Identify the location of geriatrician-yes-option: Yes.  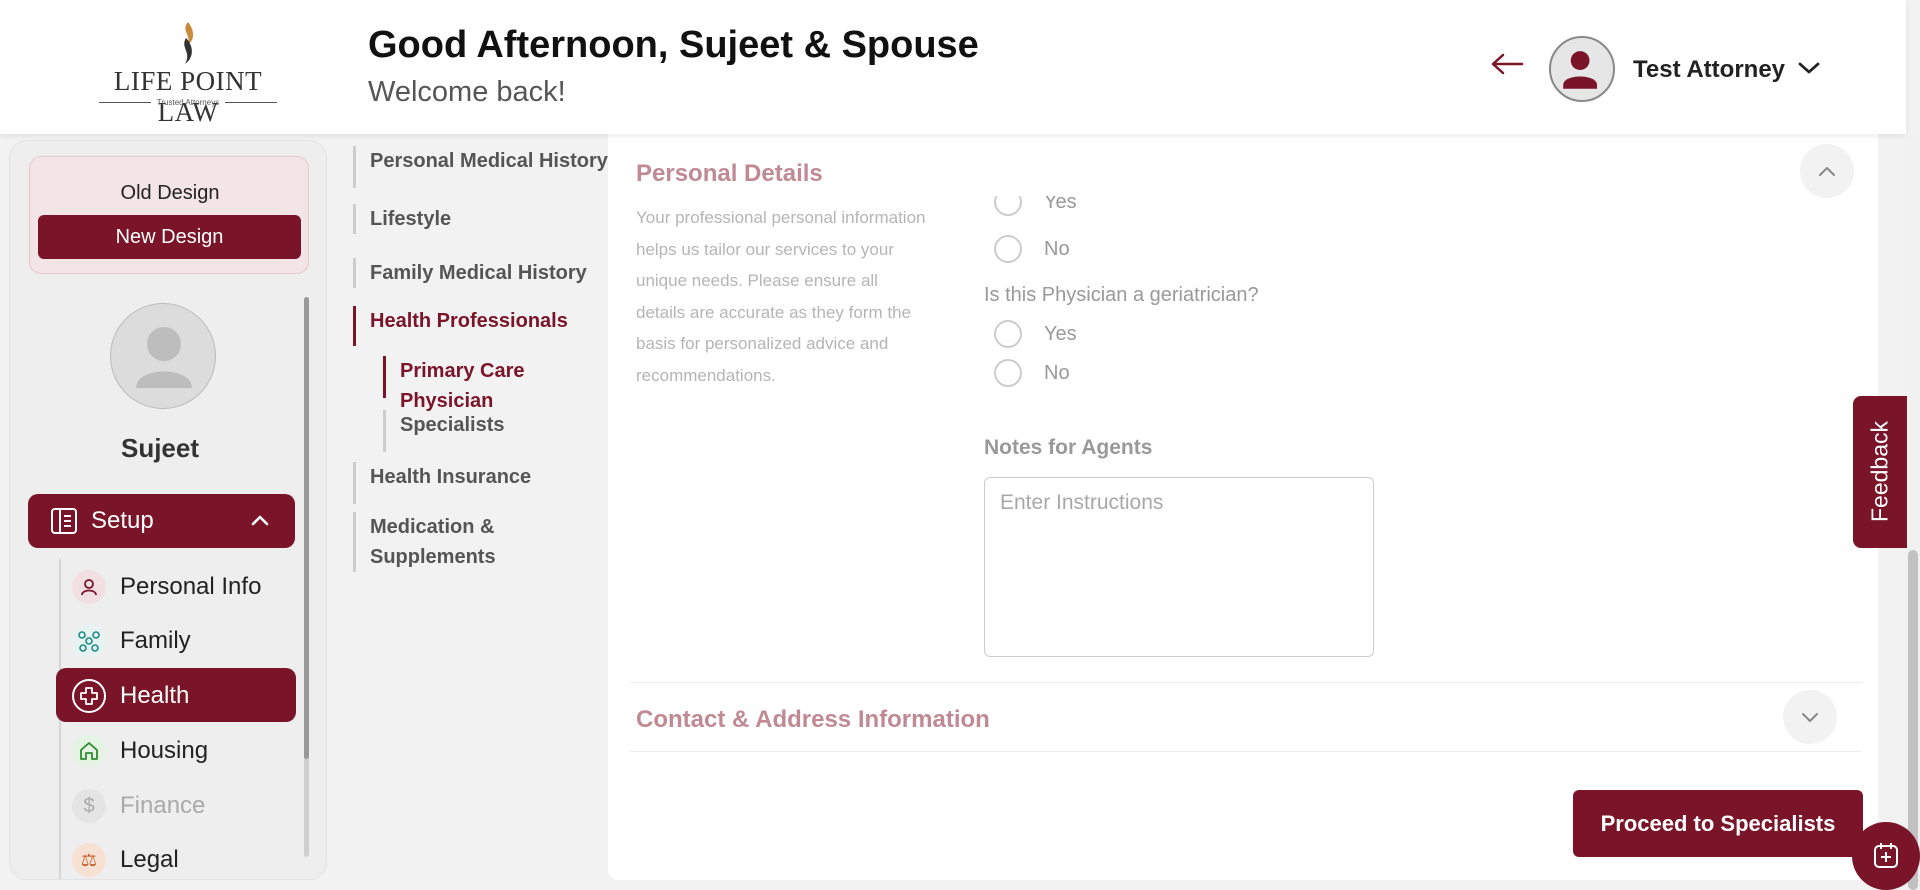
(1035, 334).